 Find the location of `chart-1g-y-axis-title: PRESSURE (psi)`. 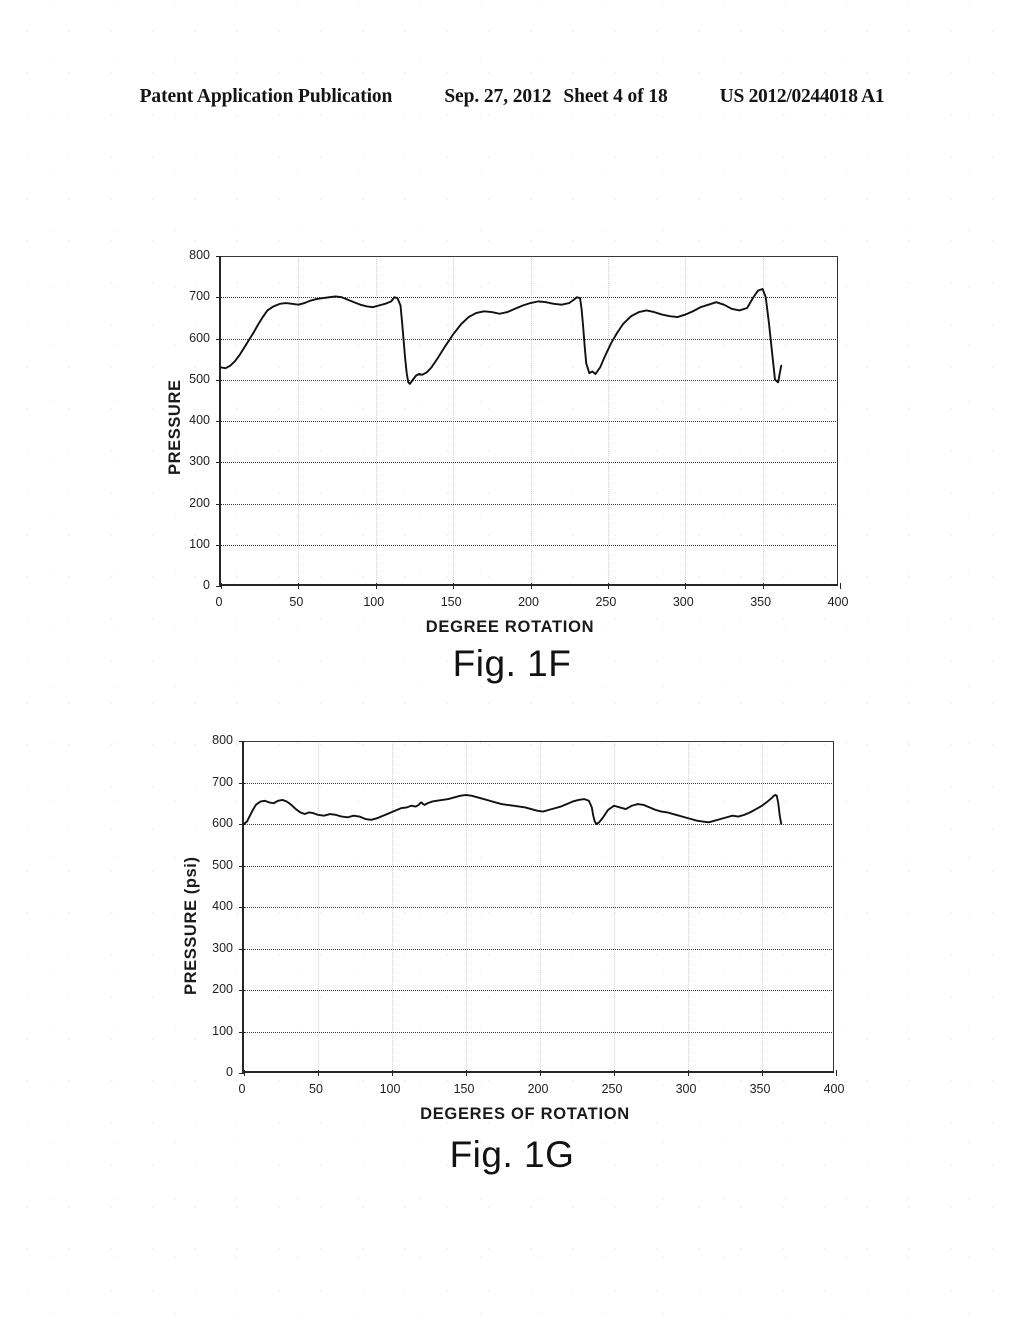

chart-1g-y-axis-title: PRESSURE (psi) is located at coordinates (191, 925).